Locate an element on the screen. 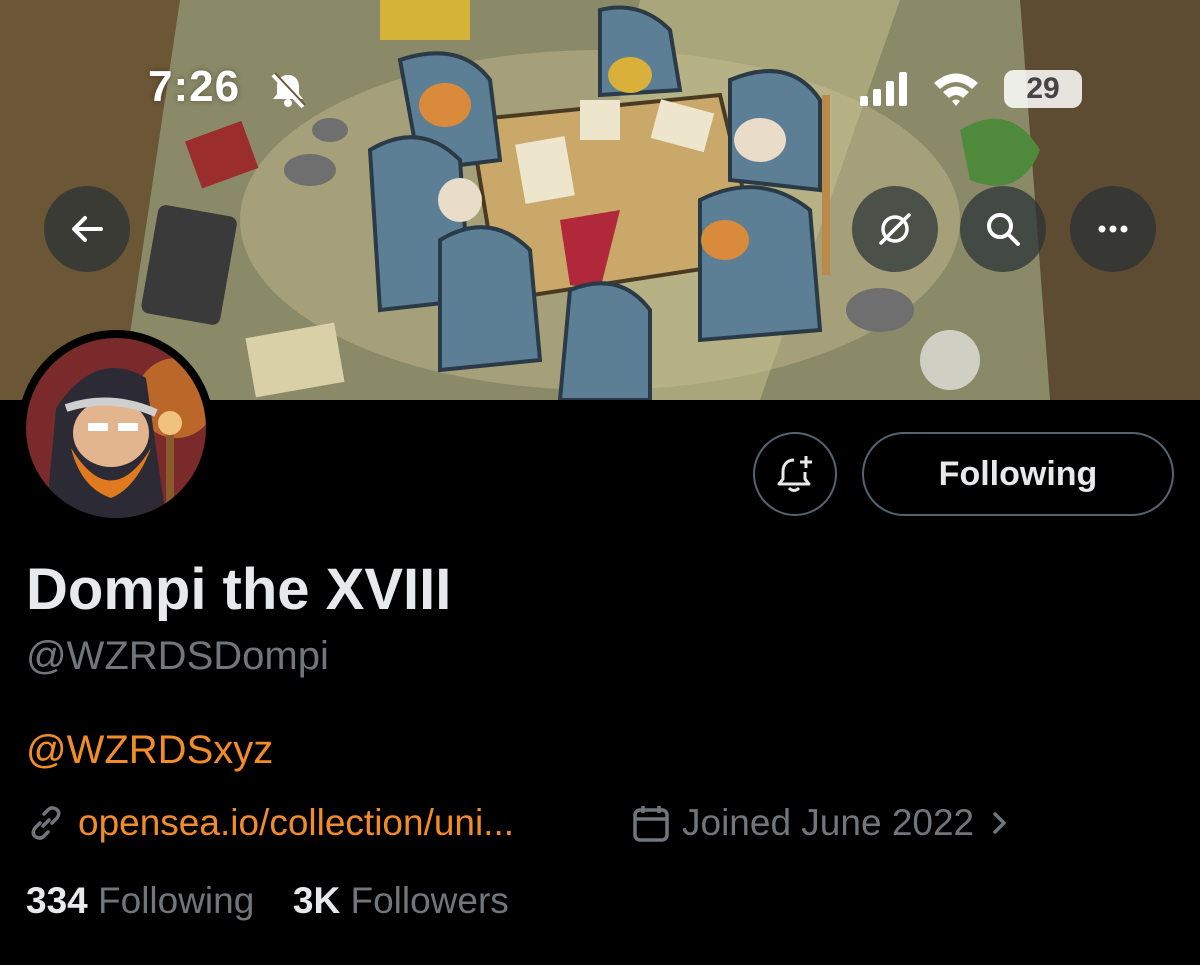  back-button is located at coordinates (87, 229).